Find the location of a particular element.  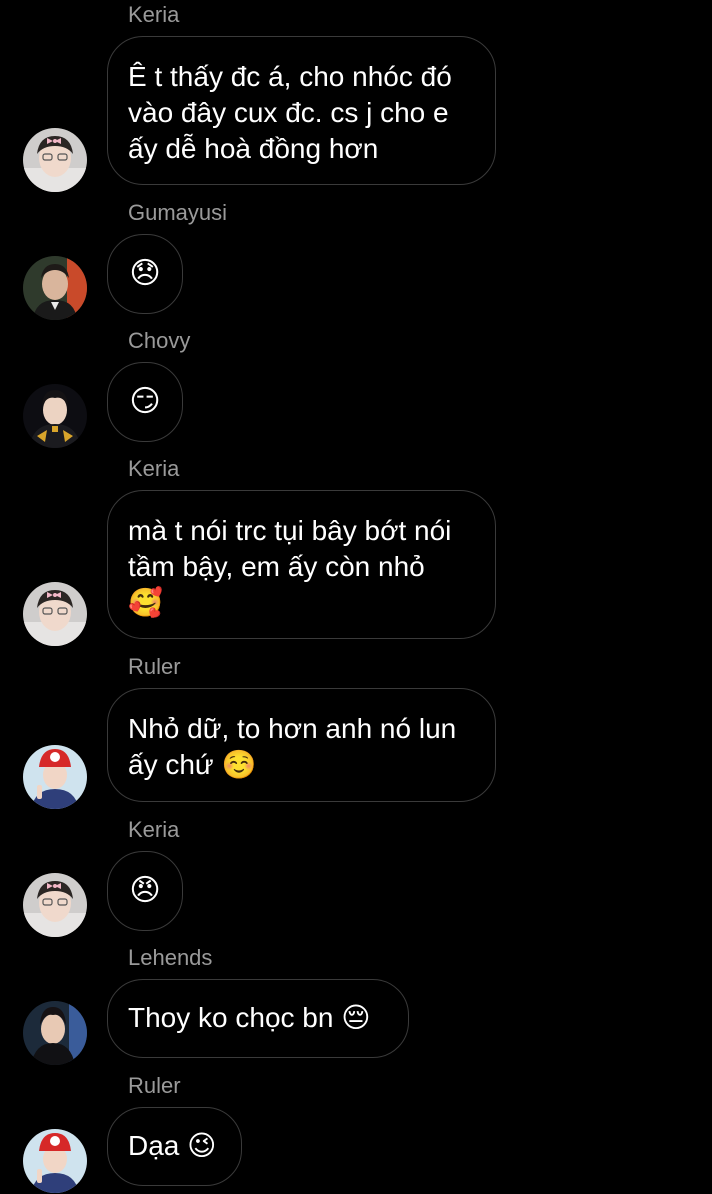

message-text: 🥰 is located at coordinates (145, 602).